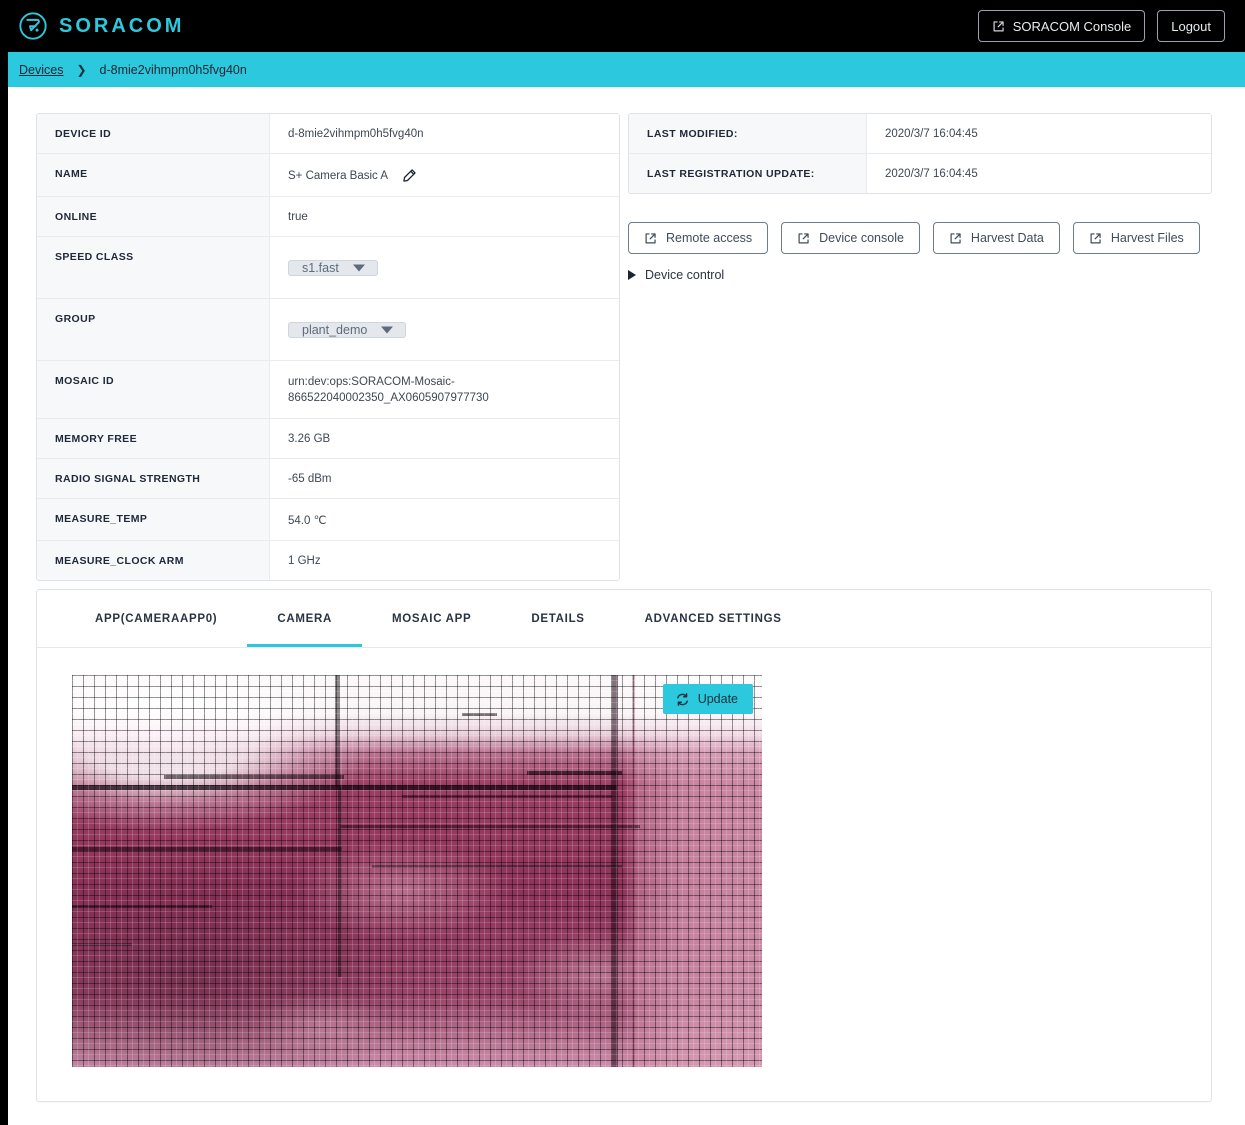 This screenshot has width=1245, height=1125. I want to click on row-value-device-id: d-8mie2vihmpm0h5fvg40n, so click(444, 133).